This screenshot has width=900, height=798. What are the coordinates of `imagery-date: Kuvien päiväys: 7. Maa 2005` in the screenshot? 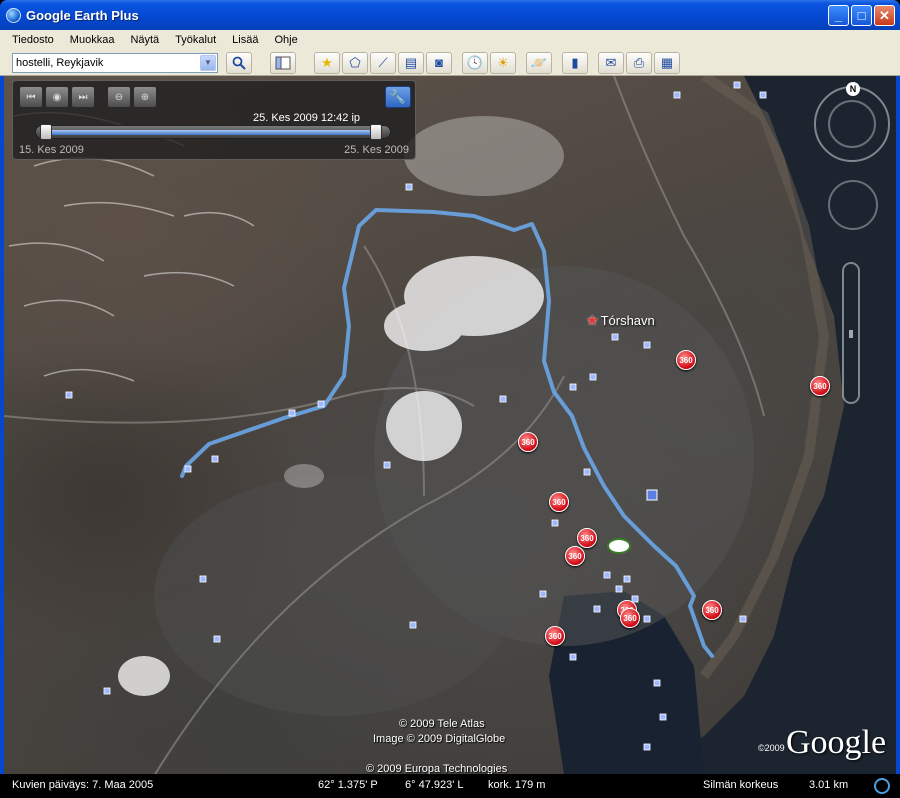 It's located at (83, 785).